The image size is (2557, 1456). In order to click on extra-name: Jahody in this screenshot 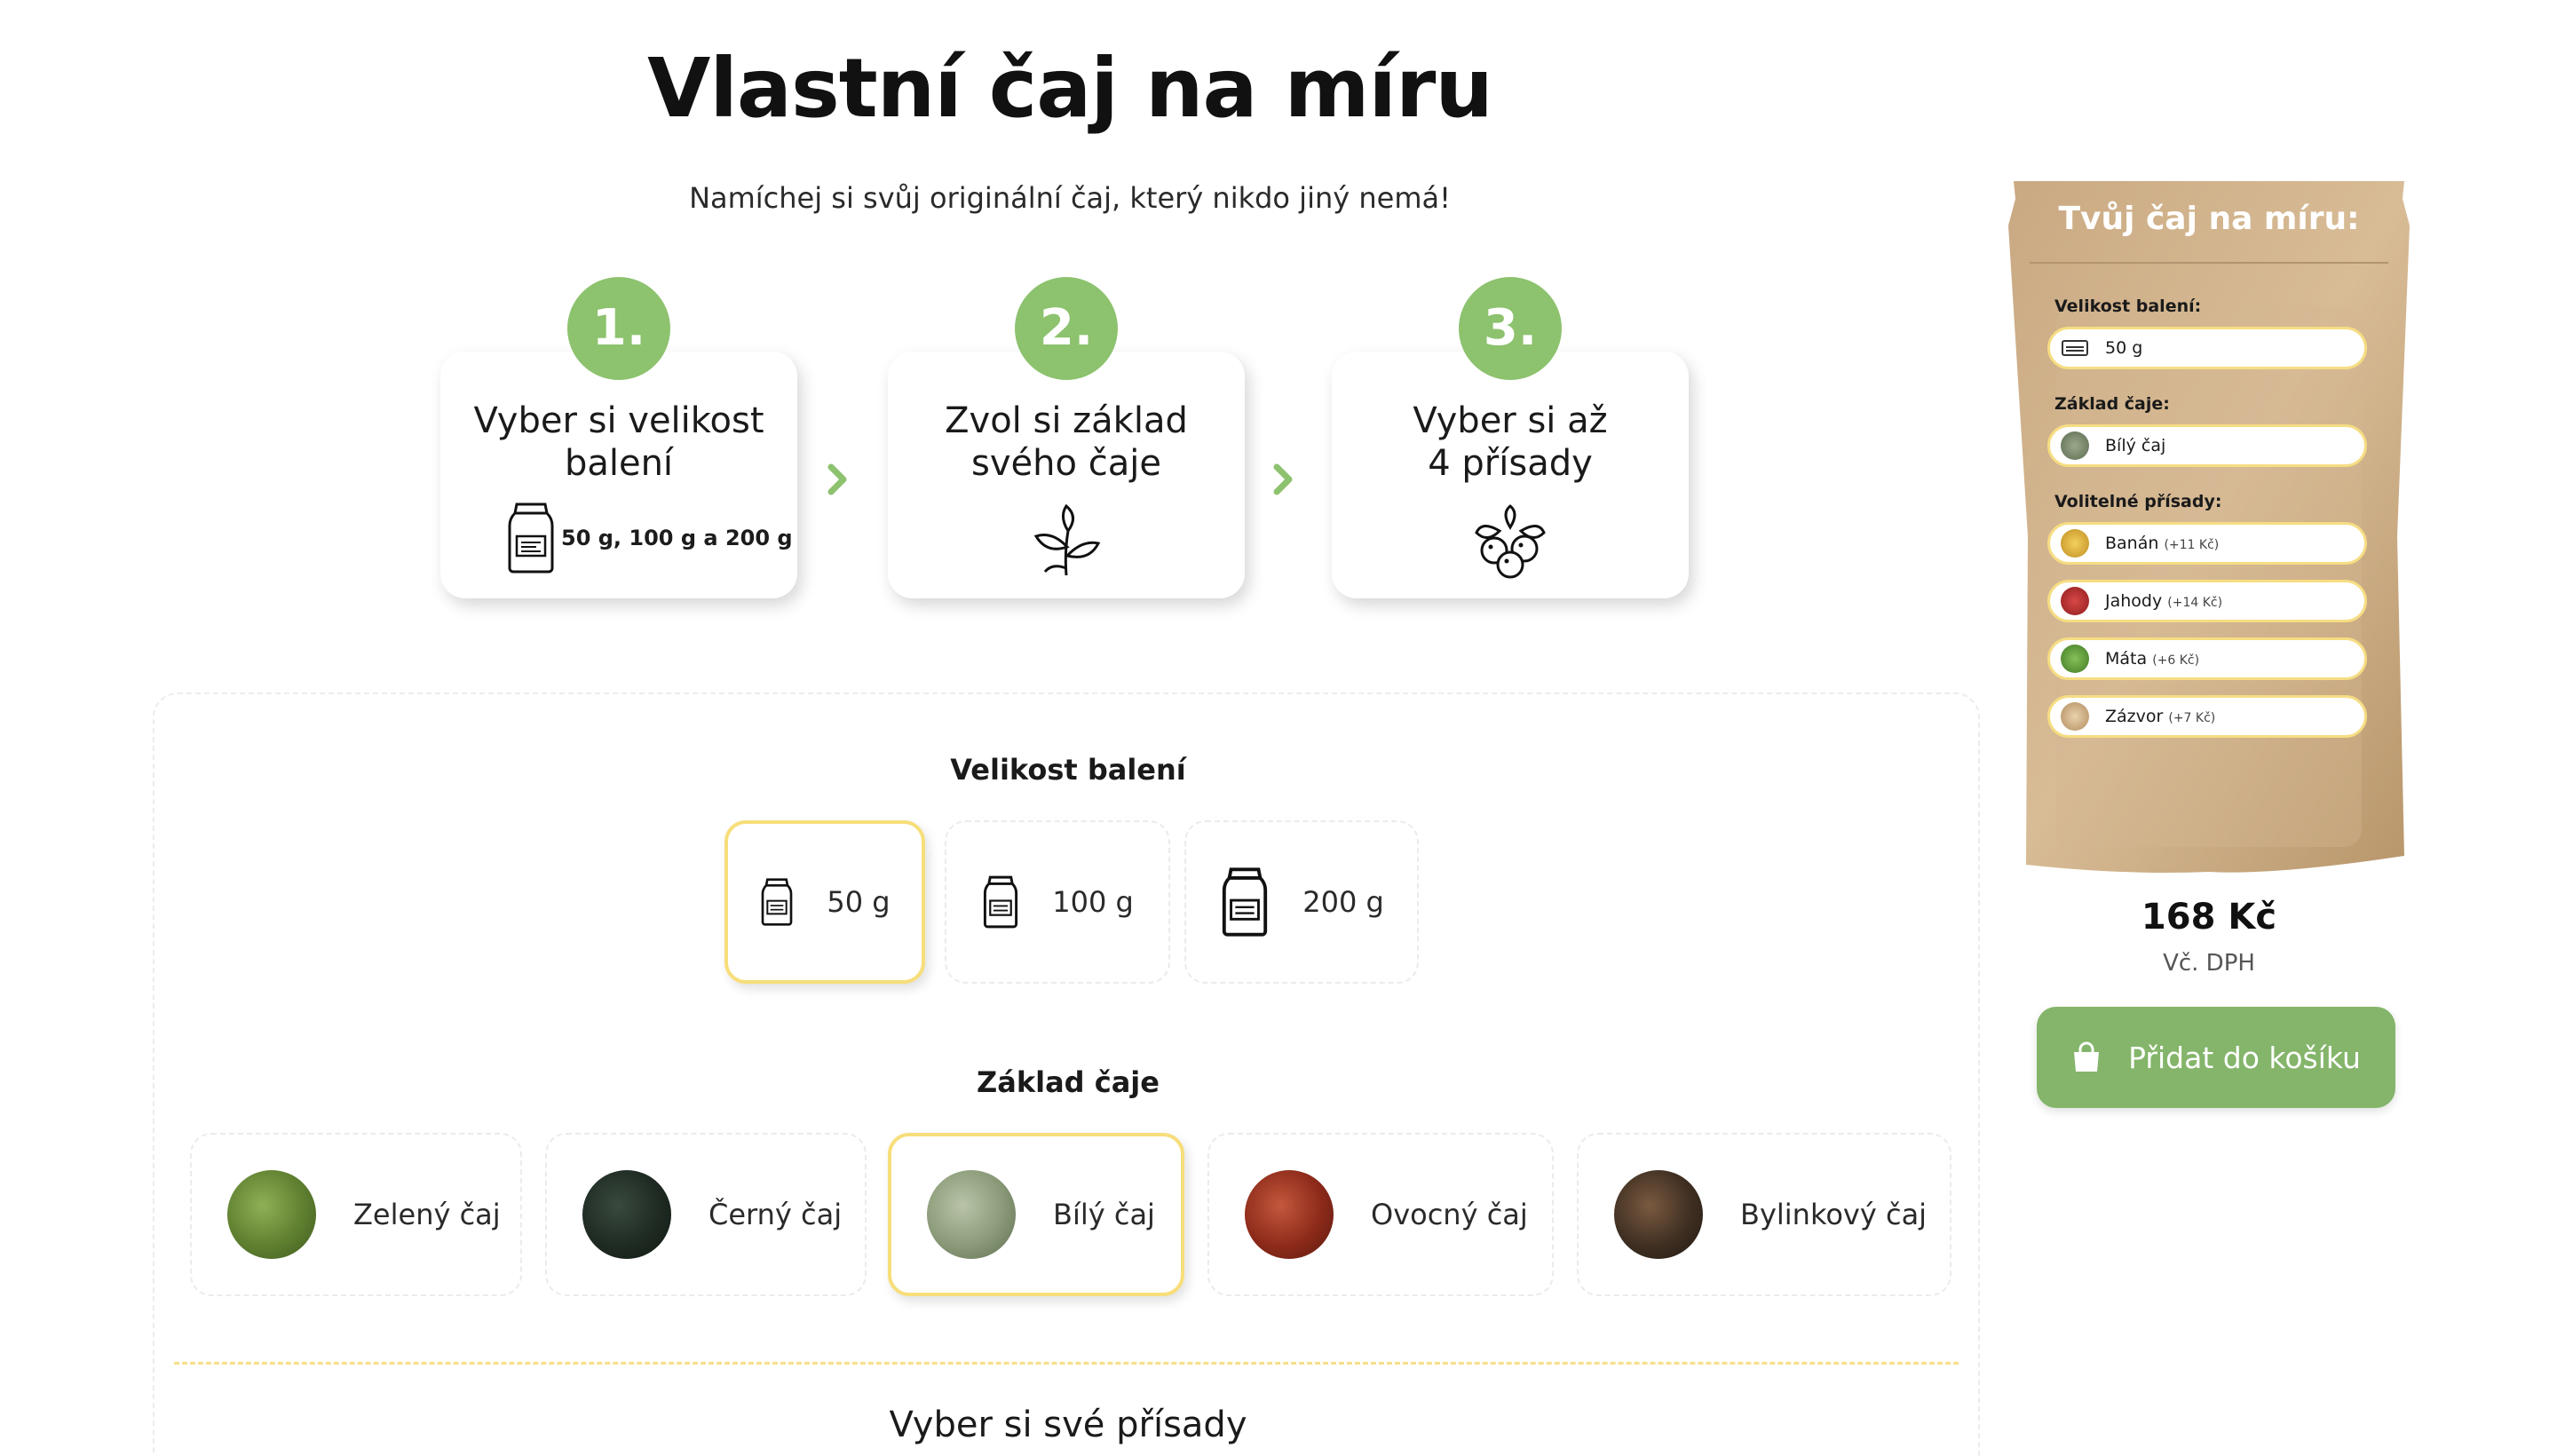, I will do `click(2134, 601)`.